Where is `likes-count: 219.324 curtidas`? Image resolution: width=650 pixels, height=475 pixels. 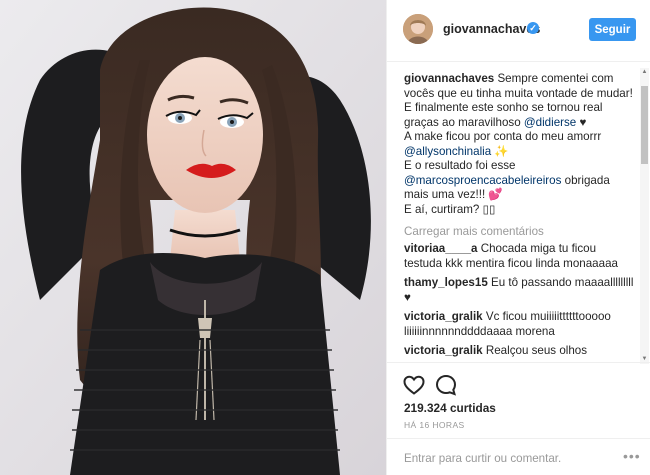
likes-count: 219.324 curtidas is located at coordinates (450, 408).